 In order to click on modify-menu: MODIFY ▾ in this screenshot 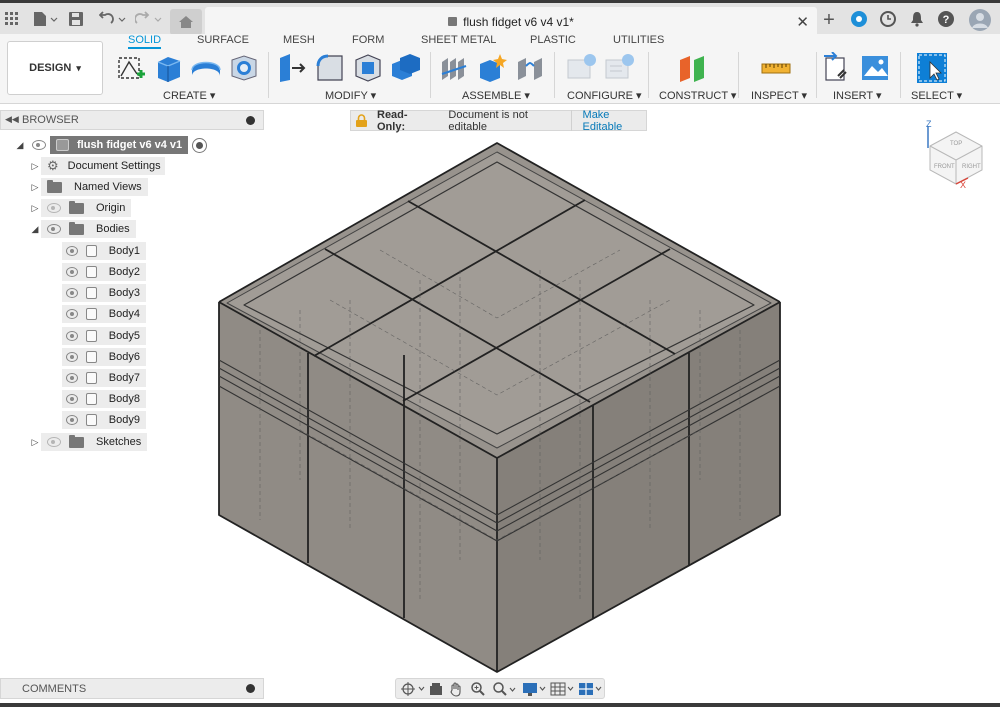, I will do `click(350, 95)`.